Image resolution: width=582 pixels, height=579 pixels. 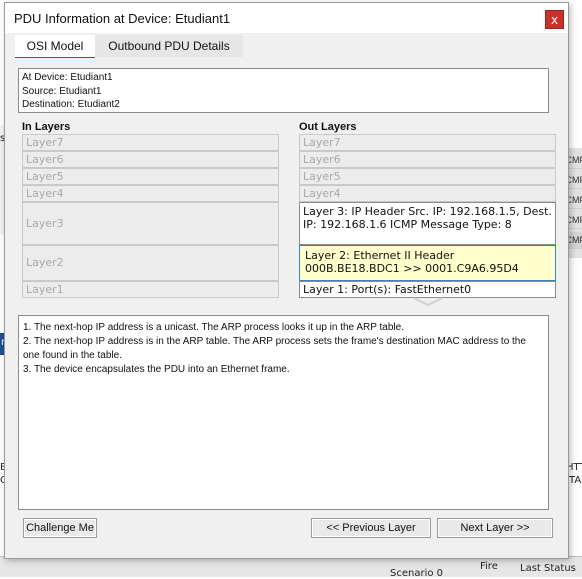 What do you see at coordinates (150, 176) in the screenshot?
I see `in-layer-5: Layer5` at bounding box center [150, 176].